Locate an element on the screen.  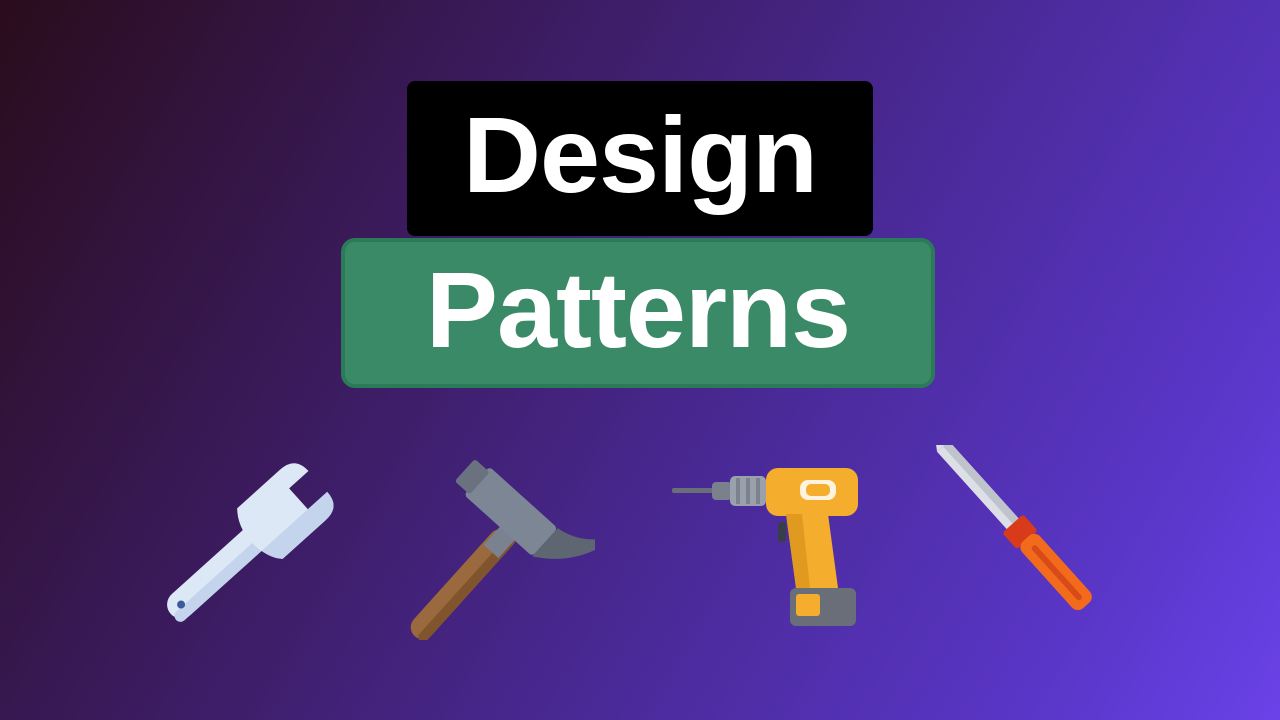
wrench-icon is located at coordinates (247, 547).